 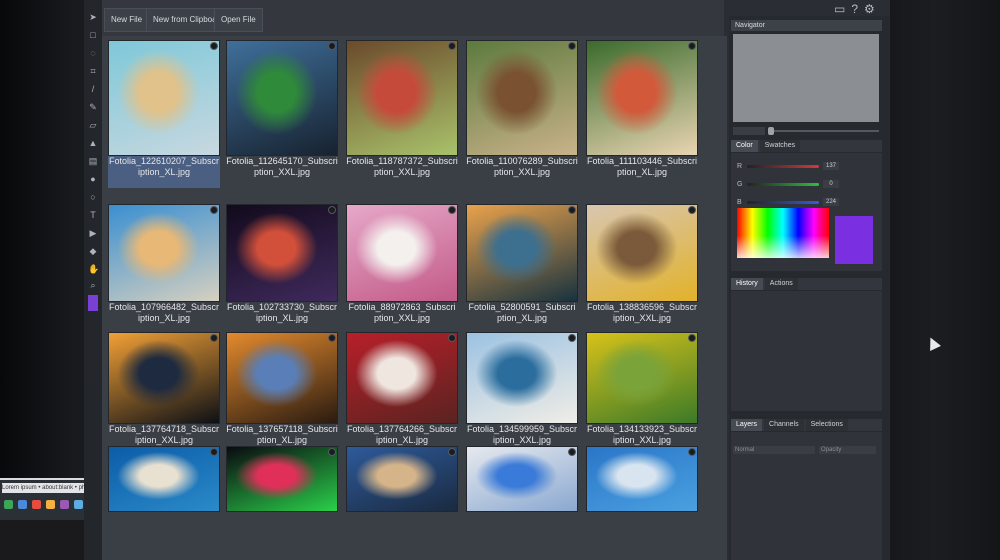 What do you see at coordinates (164, 394) in the screenshot?
I see `thumbnail-item: Fotolia_137764718_Subscription_XXL.jpg` at bounding box center [164, 394].